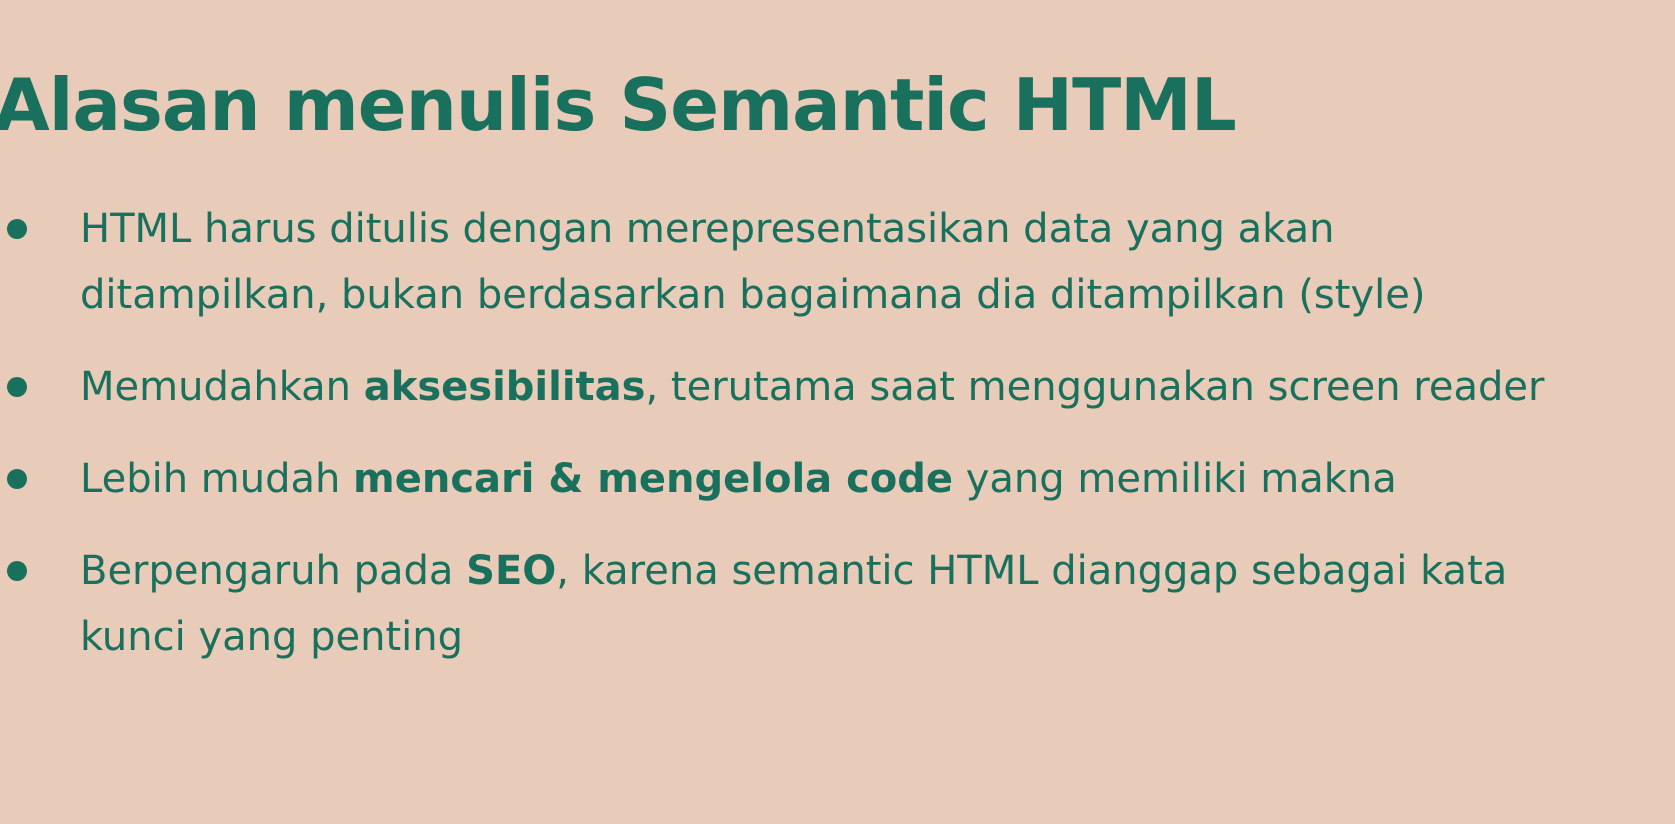 The height and width of the screenshot is (824, 1675). Describe the element at coordinates (273, 571) in the screenshot. I see `bullet-text-plain: Berpengaruh pada` at that location.